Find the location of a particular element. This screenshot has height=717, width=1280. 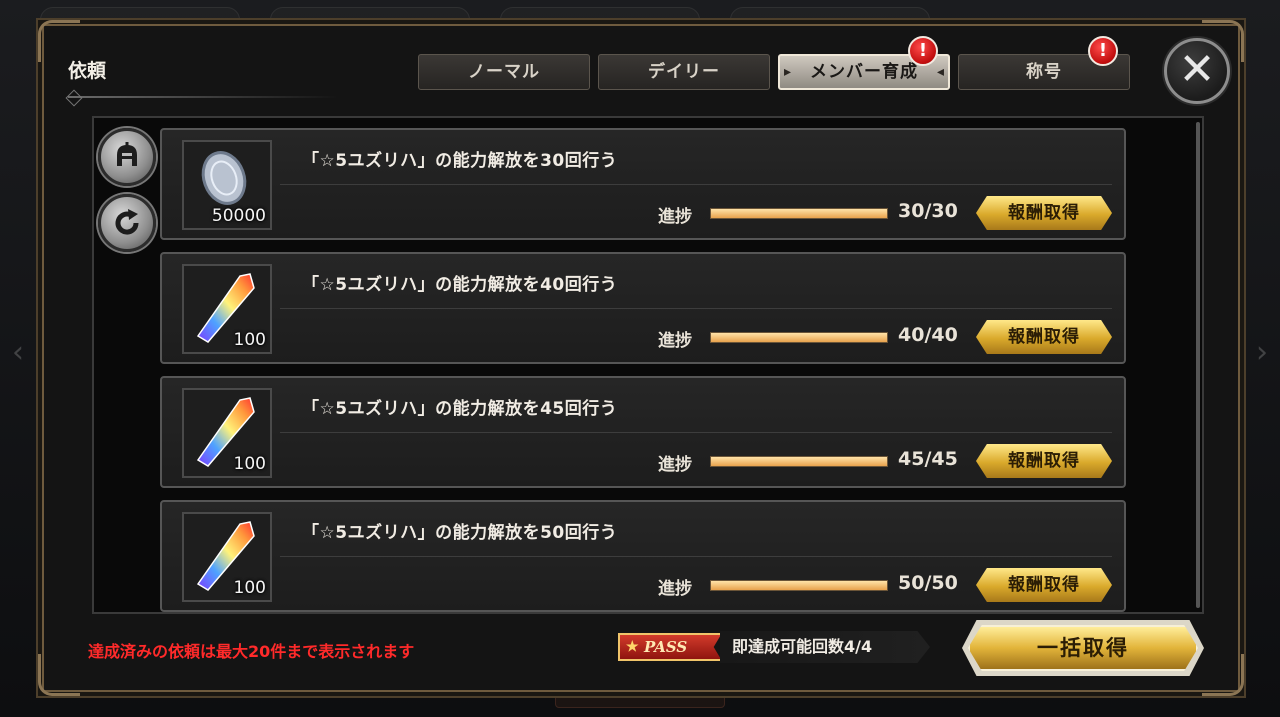

reward-item: 50000 is located at coordinates (227, 185).